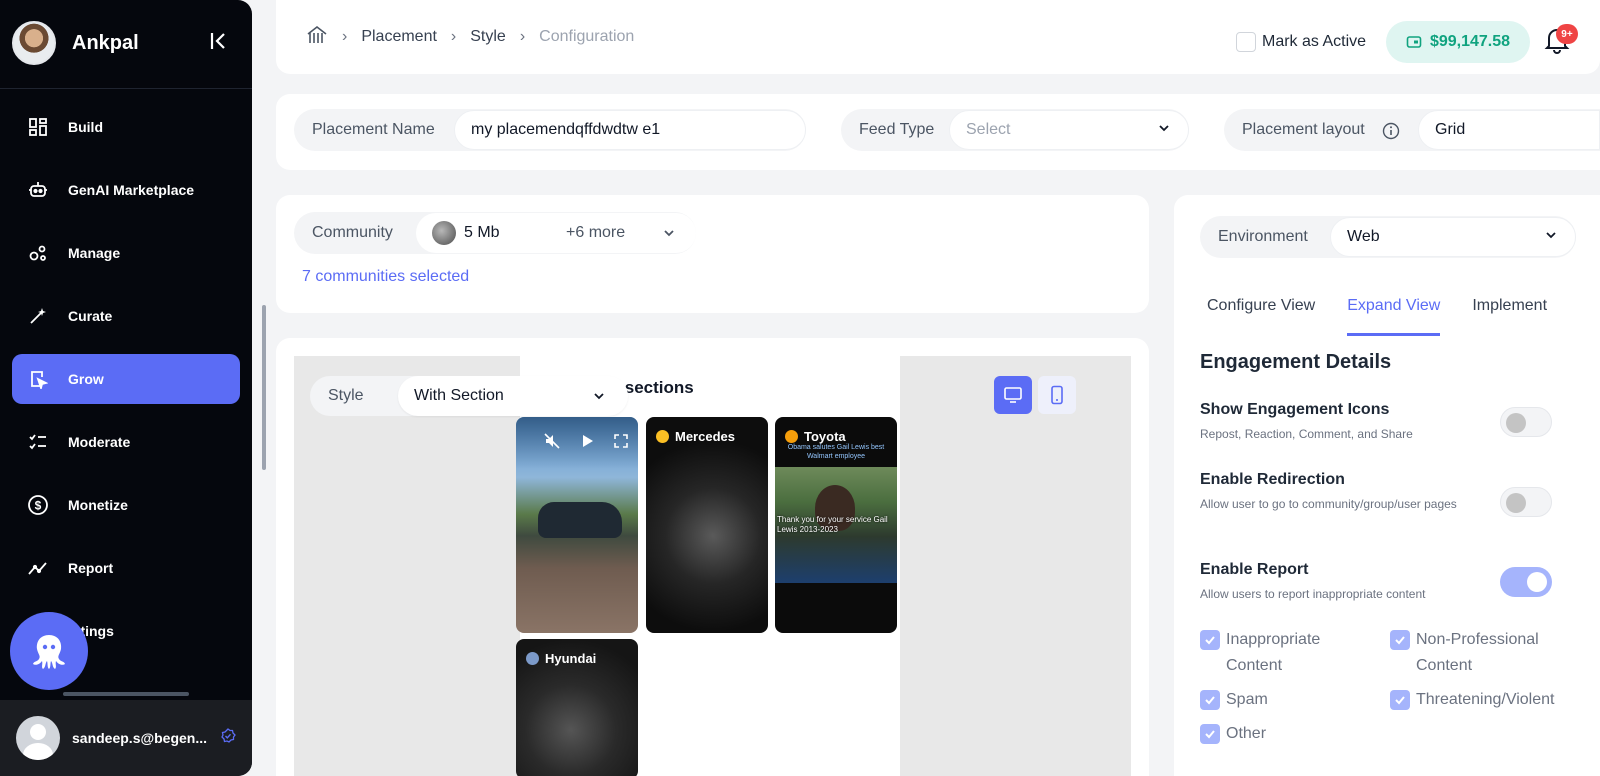 This screenshot has height=776, width=1600. I want to click on engagement-icons-toggle, so click(1526, 422).